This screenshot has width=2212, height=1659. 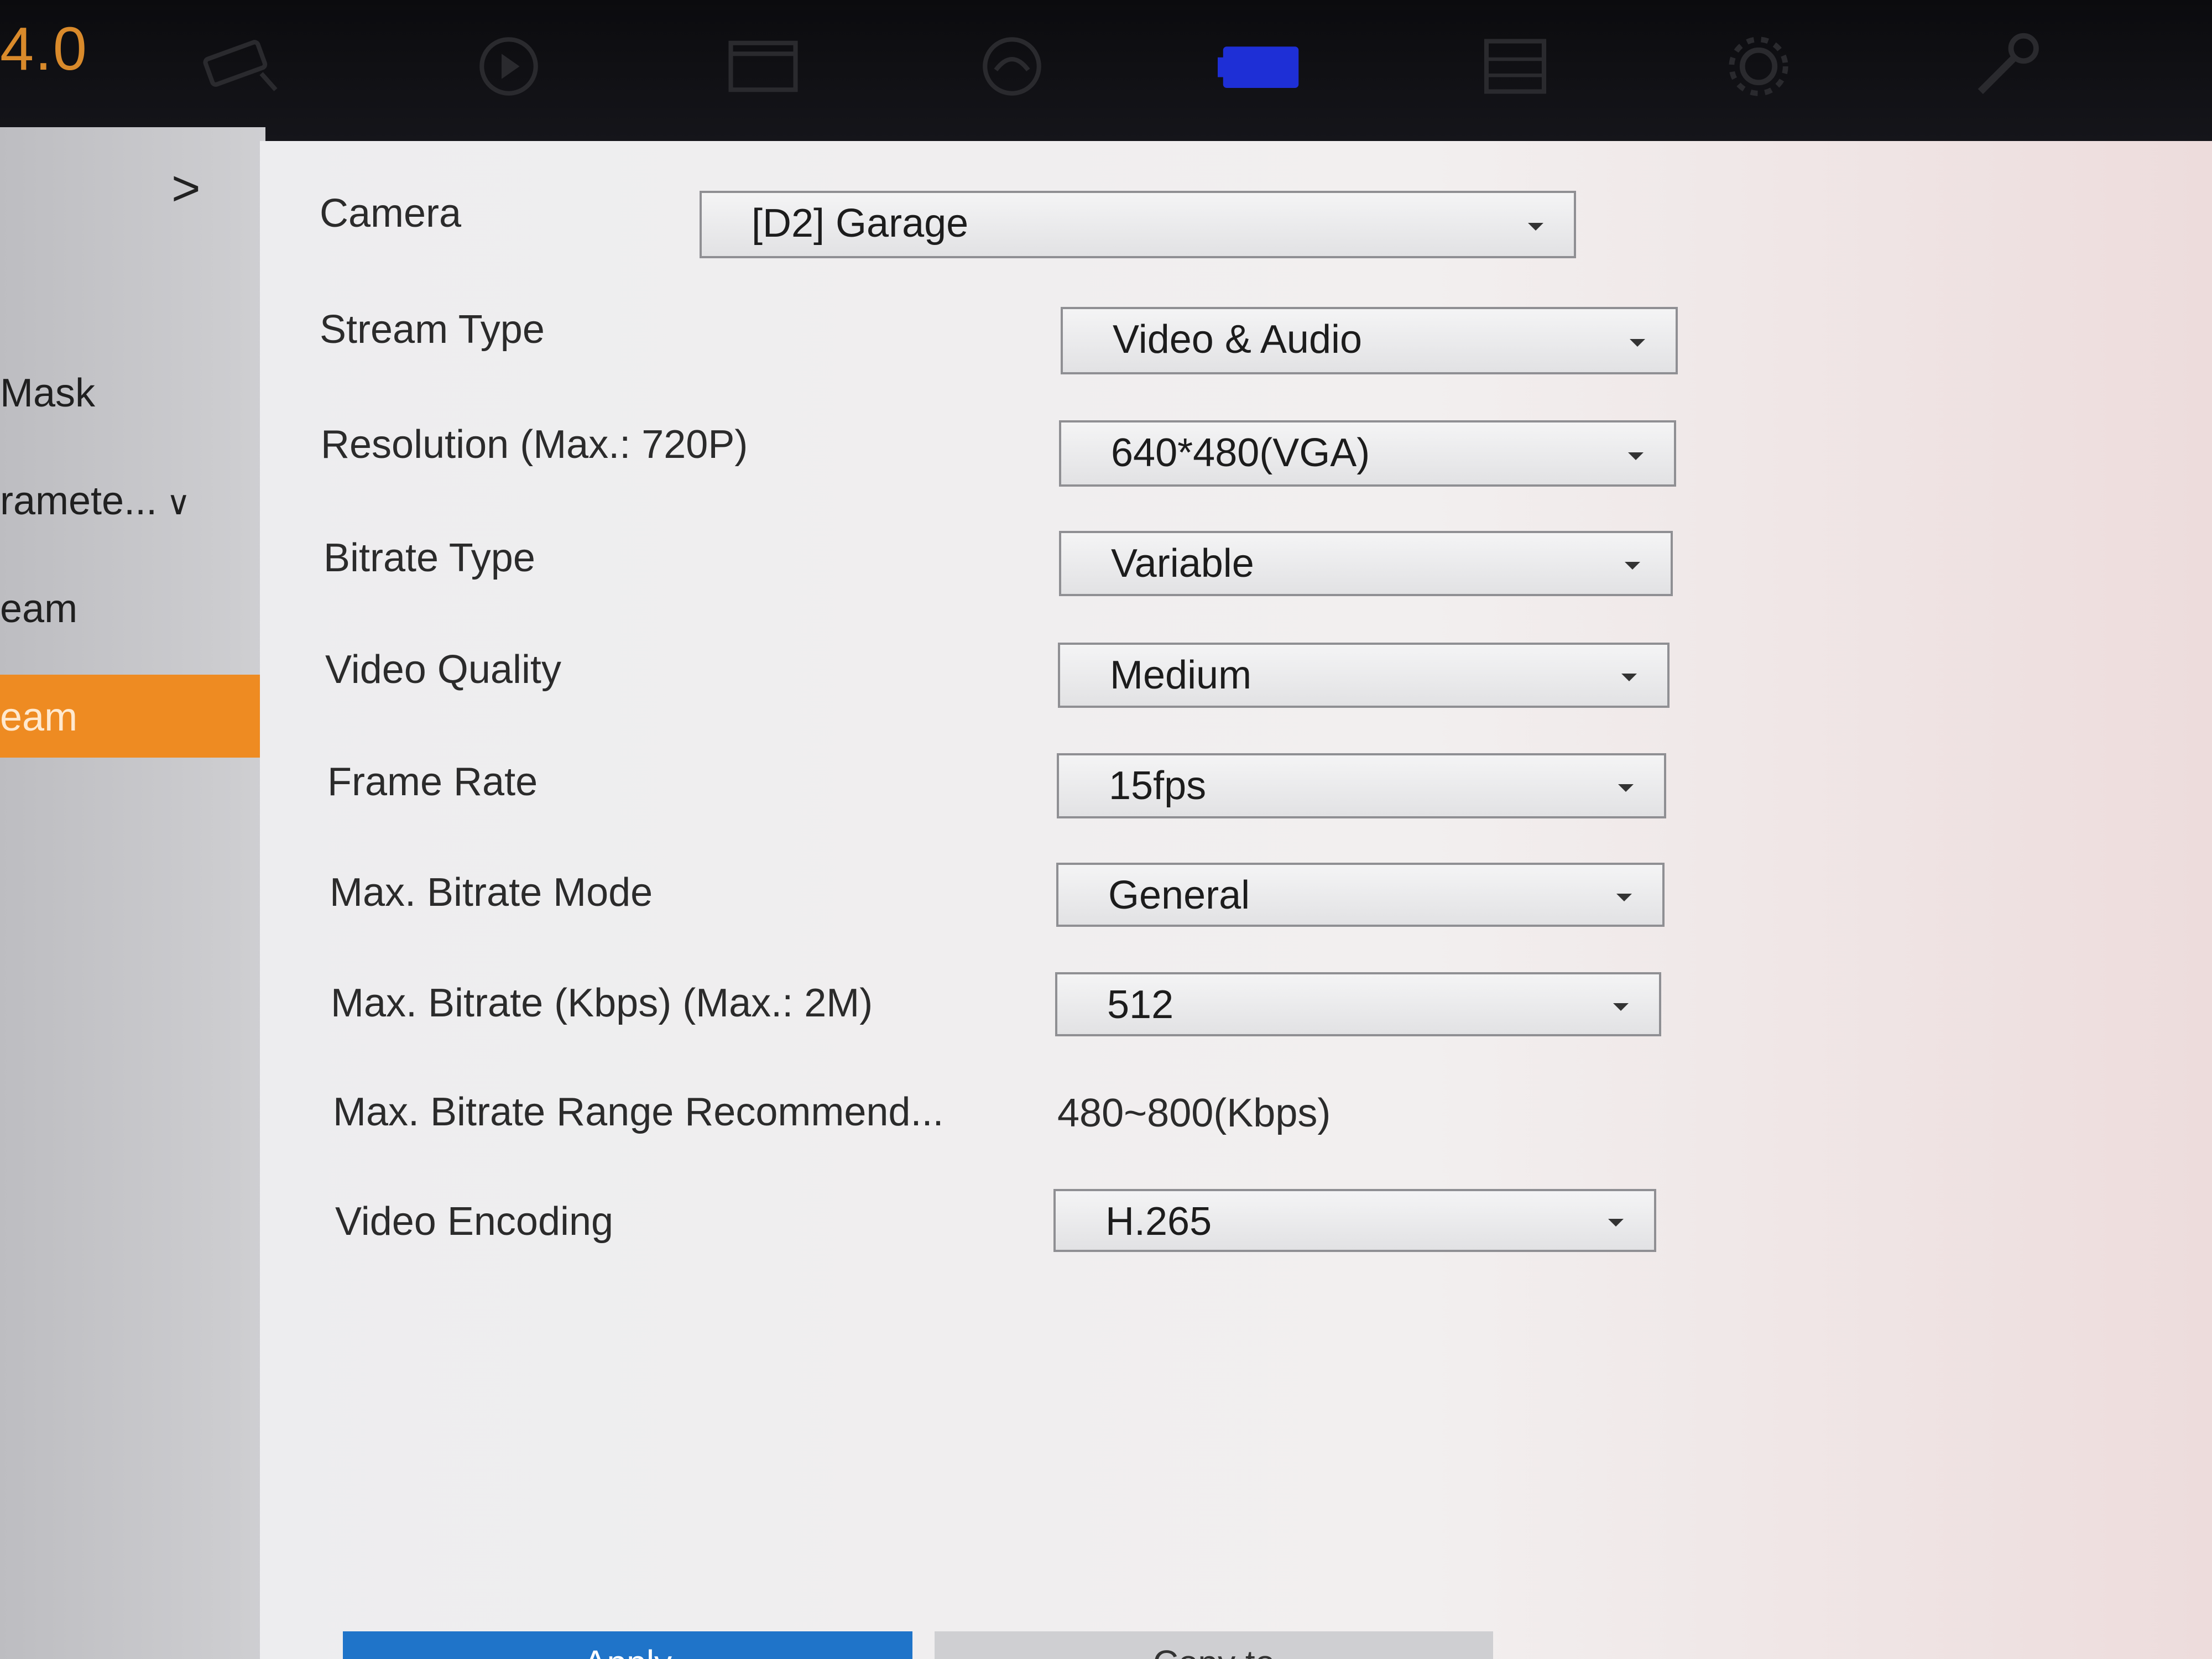 I want to click on max-bitrate-select: 512, so click(x=1358, y=1004).